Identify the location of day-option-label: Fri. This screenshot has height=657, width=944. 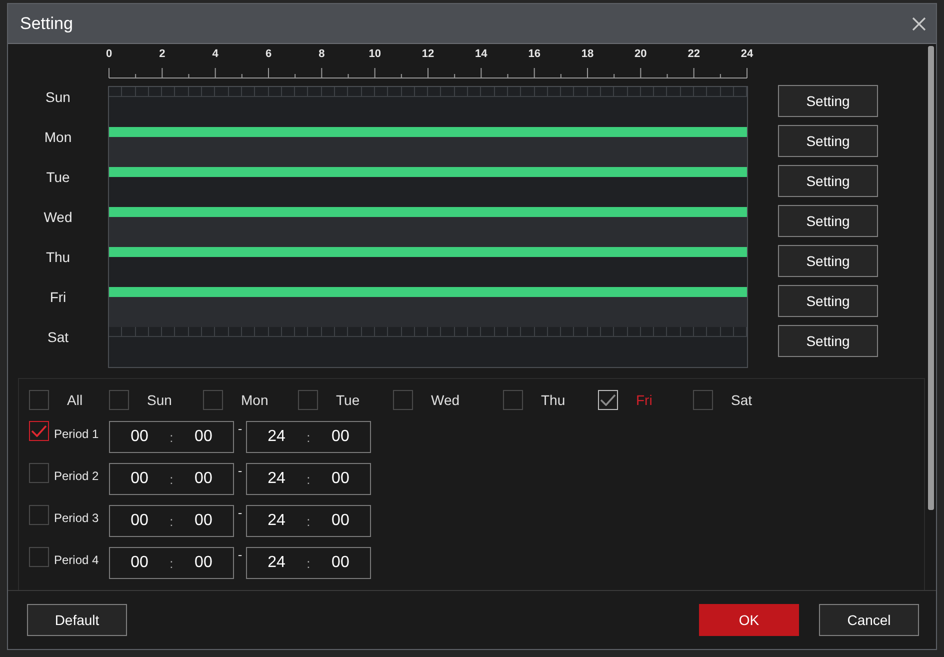
(644, 400).